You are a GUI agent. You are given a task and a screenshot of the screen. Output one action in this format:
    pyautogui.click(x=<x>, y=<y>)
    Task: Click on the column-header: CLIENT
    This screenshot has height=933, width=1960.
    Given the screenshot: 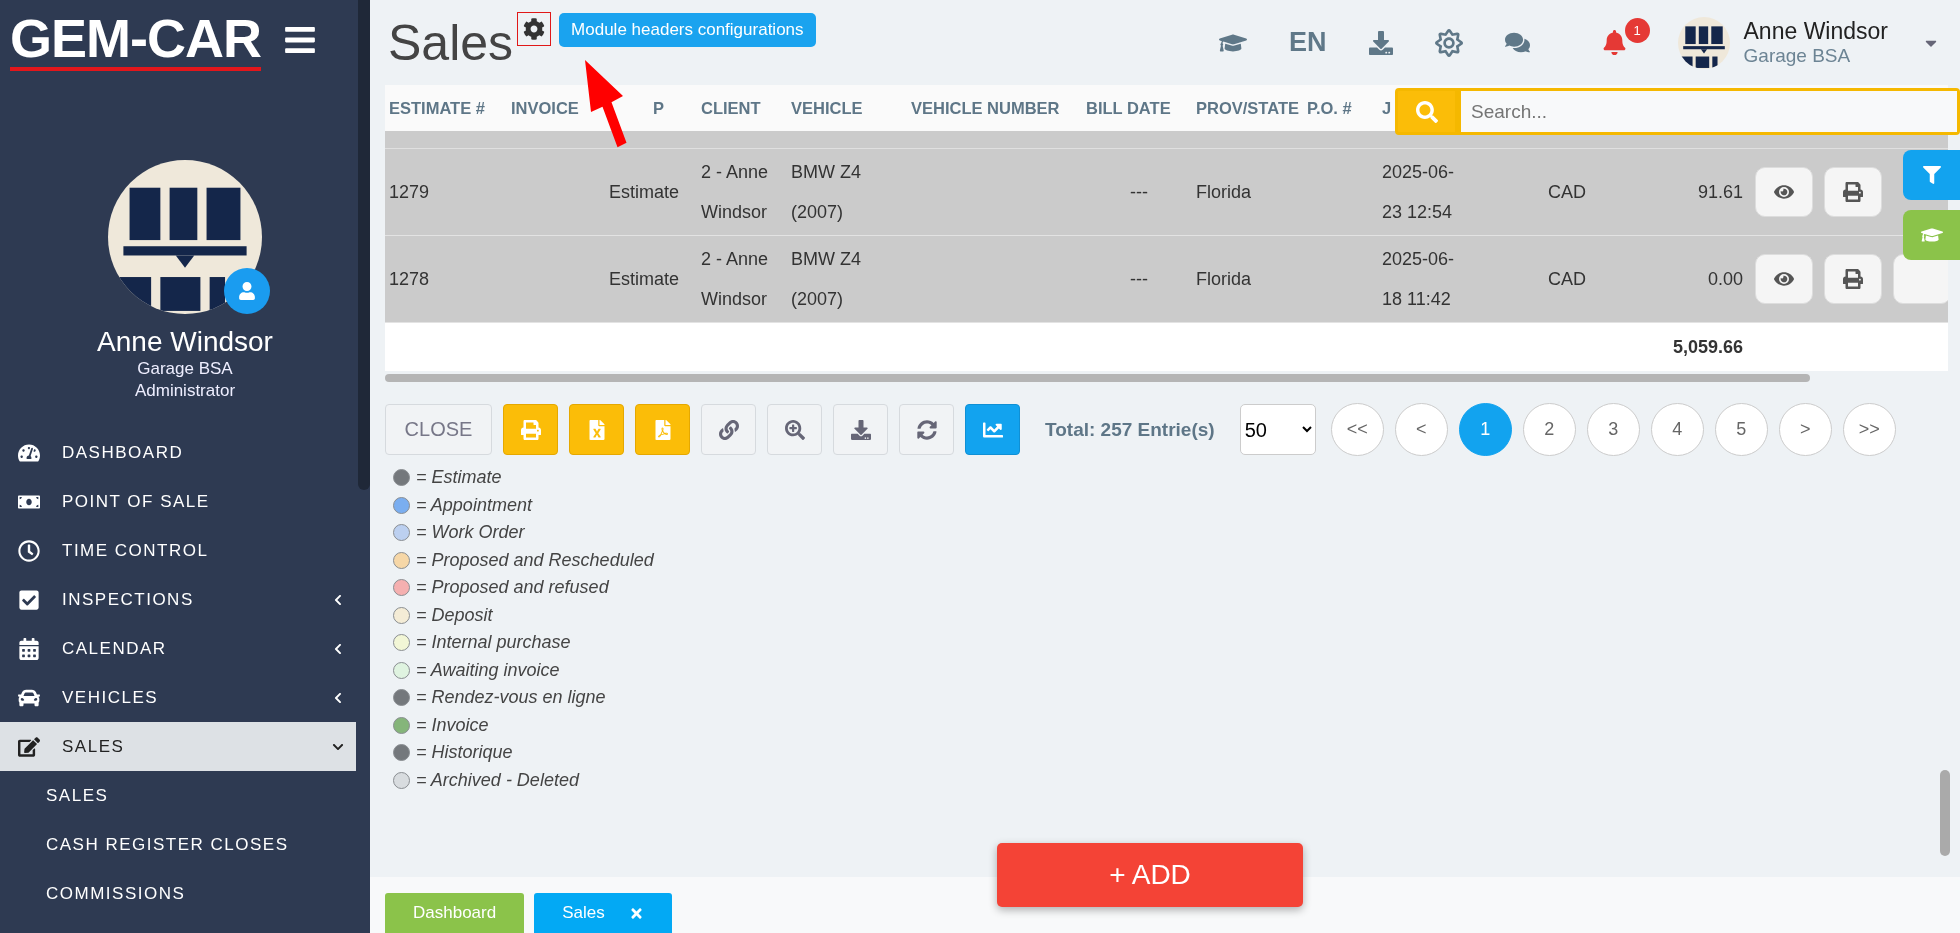 What is the action you would take?
    pyautogui.click(x=731, y=108)
    